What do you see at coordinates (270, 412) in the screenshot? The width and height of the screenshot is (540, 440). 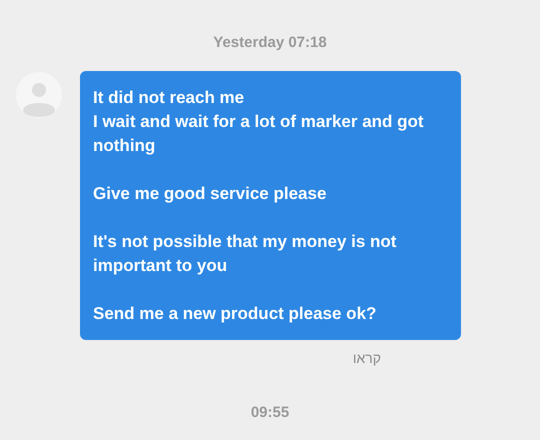 I see `timestamp: 09:55` at bounding box center [270, 412].